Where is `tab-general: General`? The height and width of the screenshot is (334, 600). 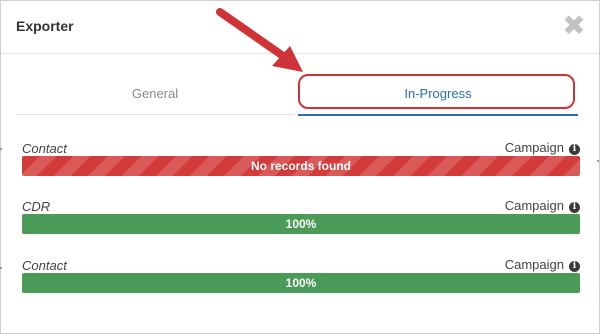
tab-general: General is located at coordinates (155, 94).